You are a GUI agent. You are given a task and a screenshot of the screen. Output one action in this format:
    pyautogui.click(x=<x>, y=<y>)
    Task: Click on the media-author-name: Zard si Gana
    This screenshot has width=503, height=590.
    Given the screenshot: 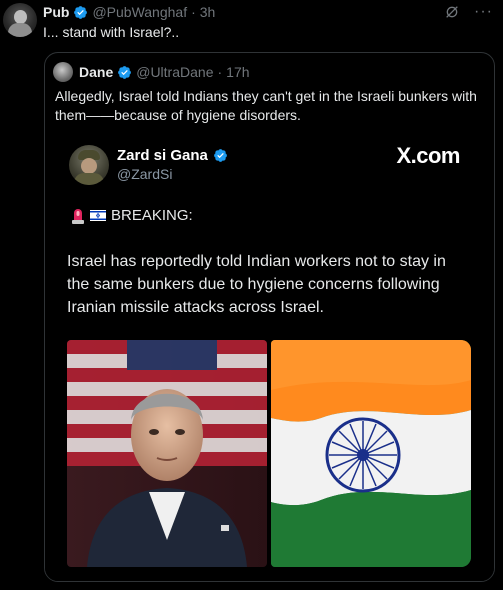 What is the action you would take?
    pyautogui.click(x=162, y=155)
    